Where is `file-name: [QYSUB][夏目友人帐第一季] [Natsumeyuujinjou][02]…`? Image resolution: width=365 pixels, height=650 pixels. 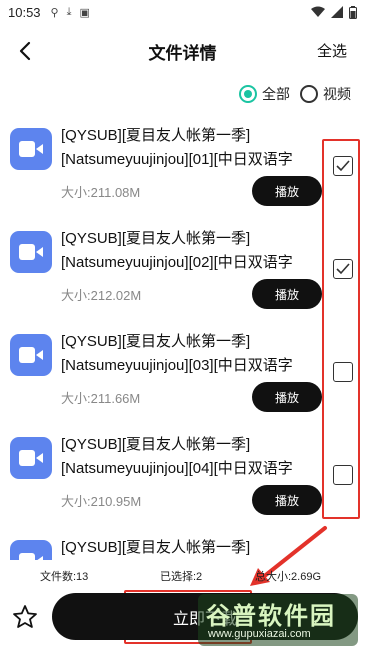
file-name: [QYSUB][夏目友人帐第一季] [Natsumeyuujinjou][02]… is located at coordinates (188, 251).